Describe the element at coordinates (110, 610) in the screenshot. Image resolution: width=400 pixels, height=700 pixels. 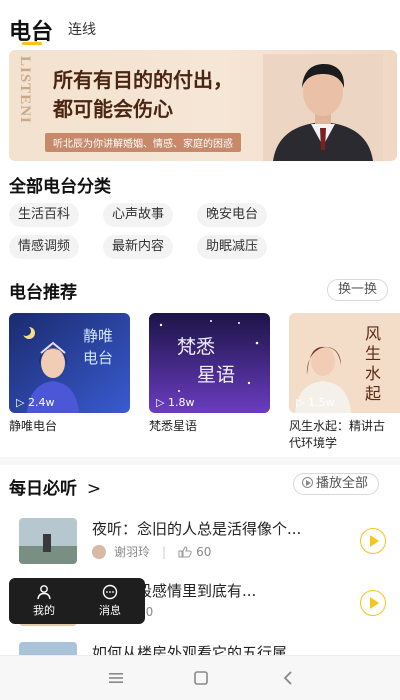
I see `nav-messages-label: 消息` at that location.